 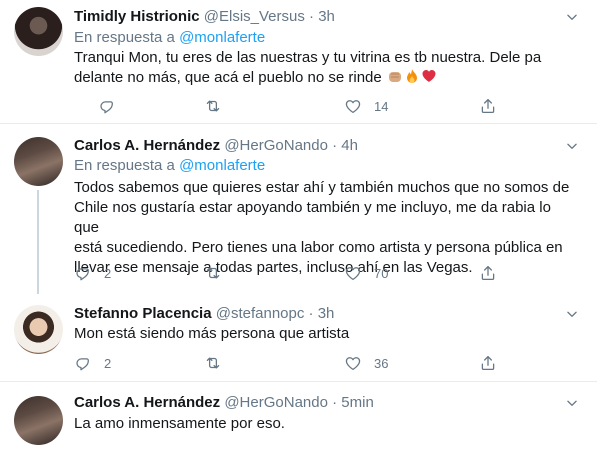 What do you see at coordinates (366, 106) in the screenshot?
I see `like-button: 14` at bounding box center [366, 106].